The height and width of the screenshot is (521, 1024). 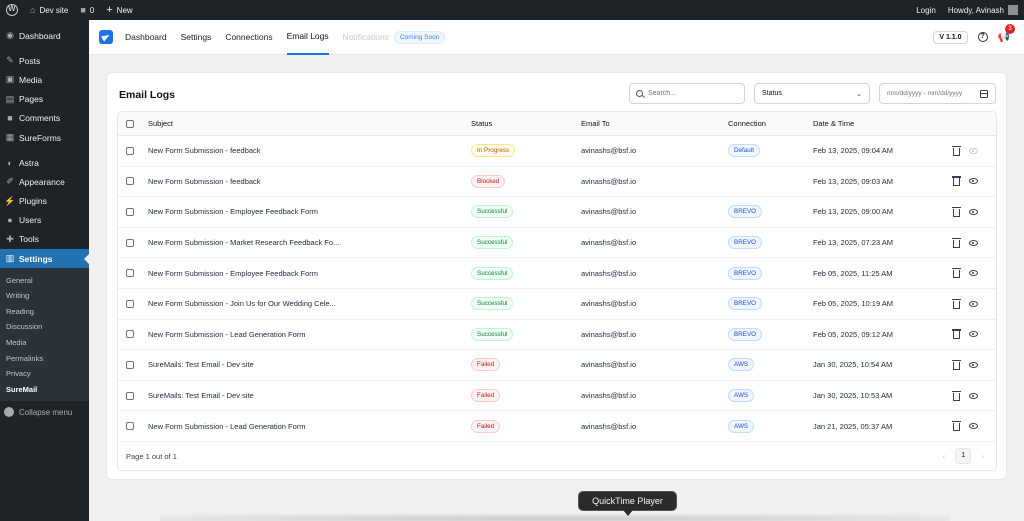 What do you see at coordinates (44, 201) in the screenshot?
I see `sidebar-item-plugins: ⚡ Plugins` at bounding box center [44, 201].